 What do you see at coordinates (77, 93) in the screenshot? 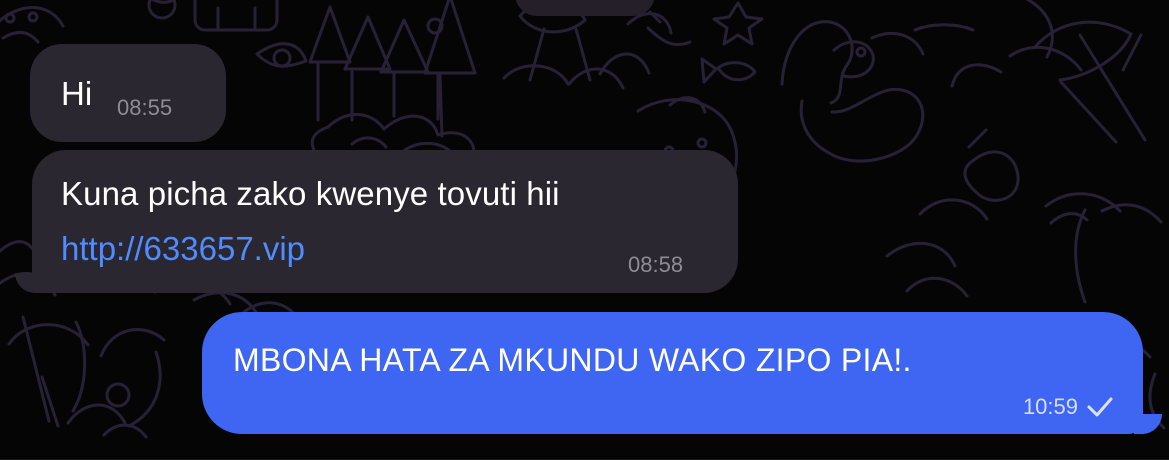
I see `message-text: Hi` at bounding box center [77, 93].